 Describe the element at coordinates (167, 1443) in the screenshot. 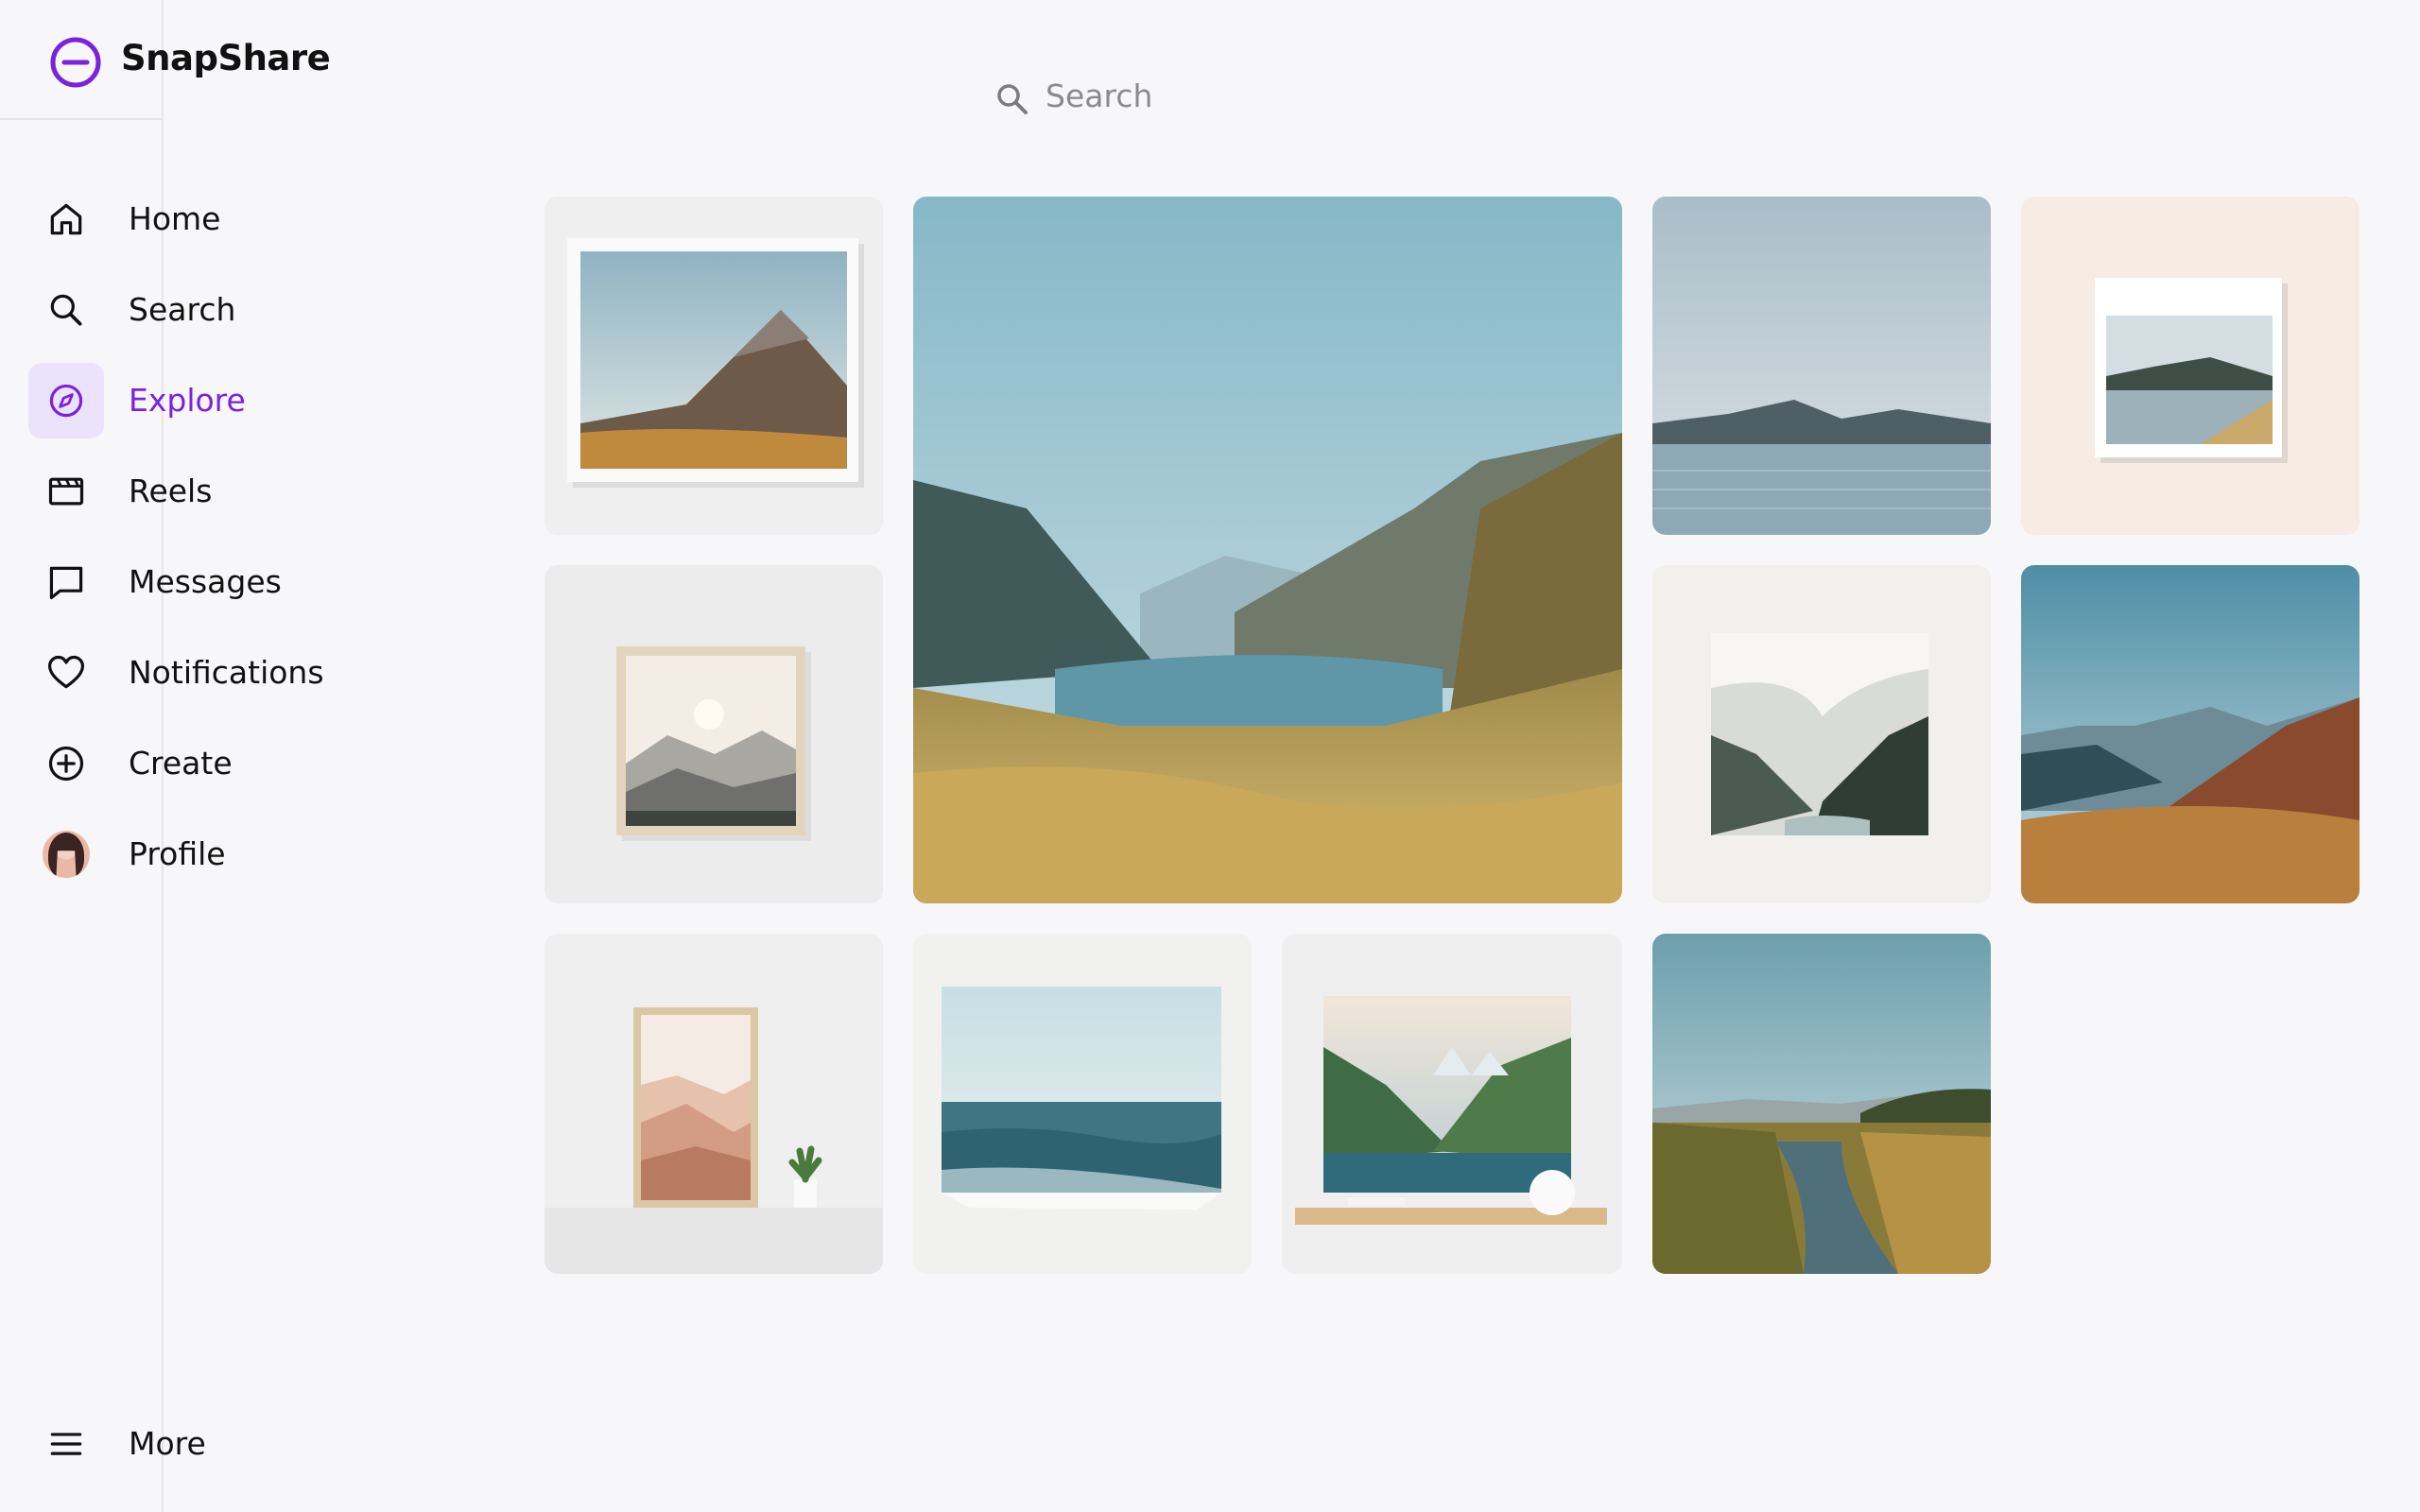

I see `nav-label-more: More` at that location.